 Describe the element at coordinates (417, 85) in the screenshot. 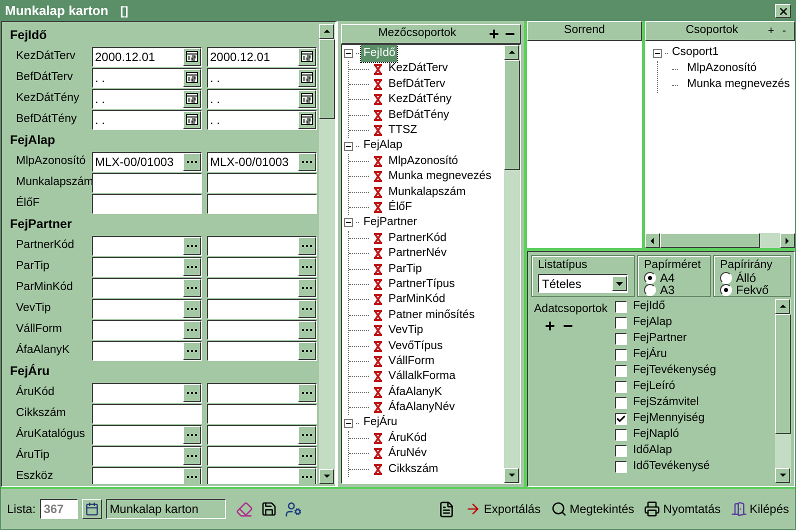

I see `tree-item: BefDátTerv` at that location.